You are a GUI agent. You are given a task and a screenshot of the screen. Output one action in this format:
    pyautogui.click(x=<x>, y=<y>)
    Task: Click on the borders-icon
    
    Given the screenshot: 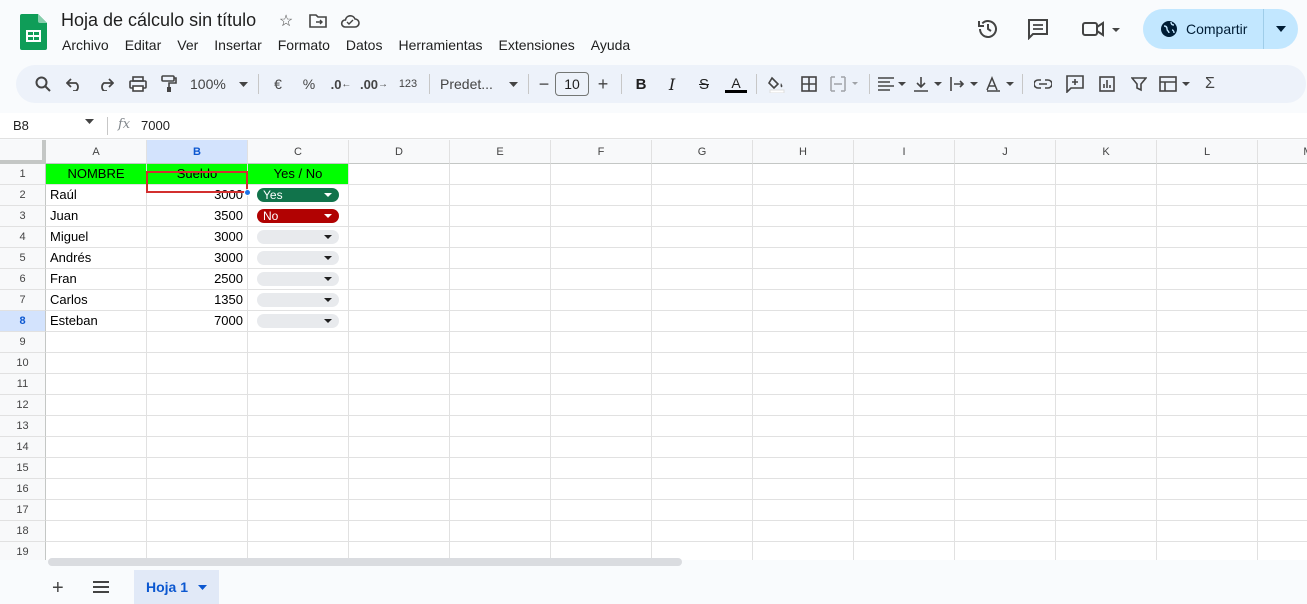 What is the action you would take?
    pyautogui.click(x=809, y=84)
    